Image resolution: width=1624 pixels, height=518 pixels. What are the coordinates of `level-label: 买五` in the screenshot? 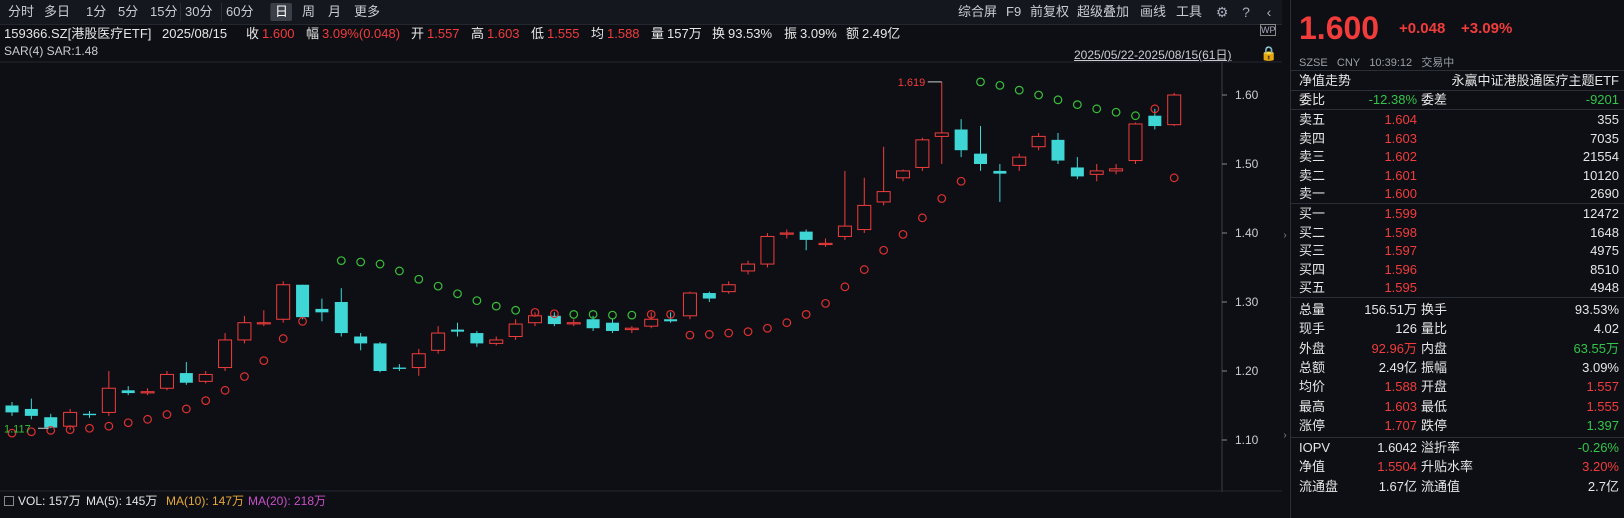 It's located at (1312, 288).